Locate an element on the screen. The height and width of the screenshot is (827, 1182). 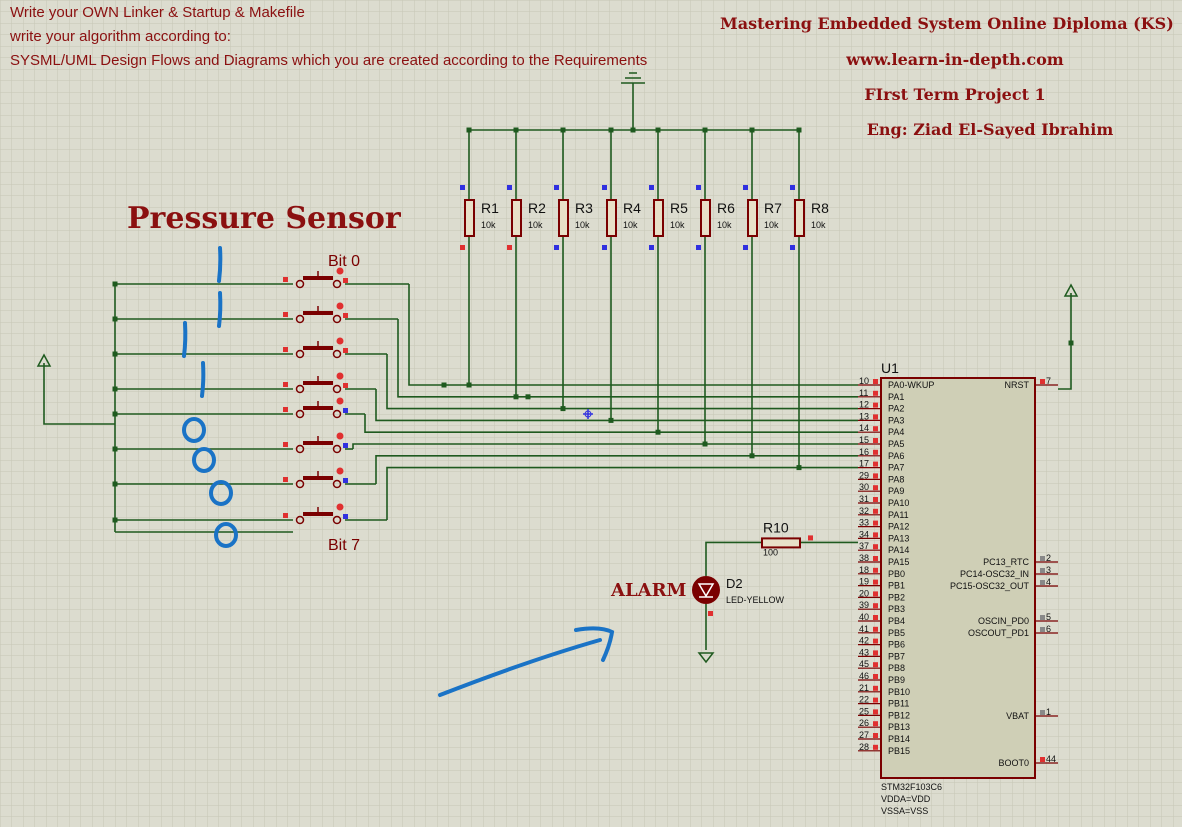
led-ref-label: D2 is located at coordinates (734, 583).